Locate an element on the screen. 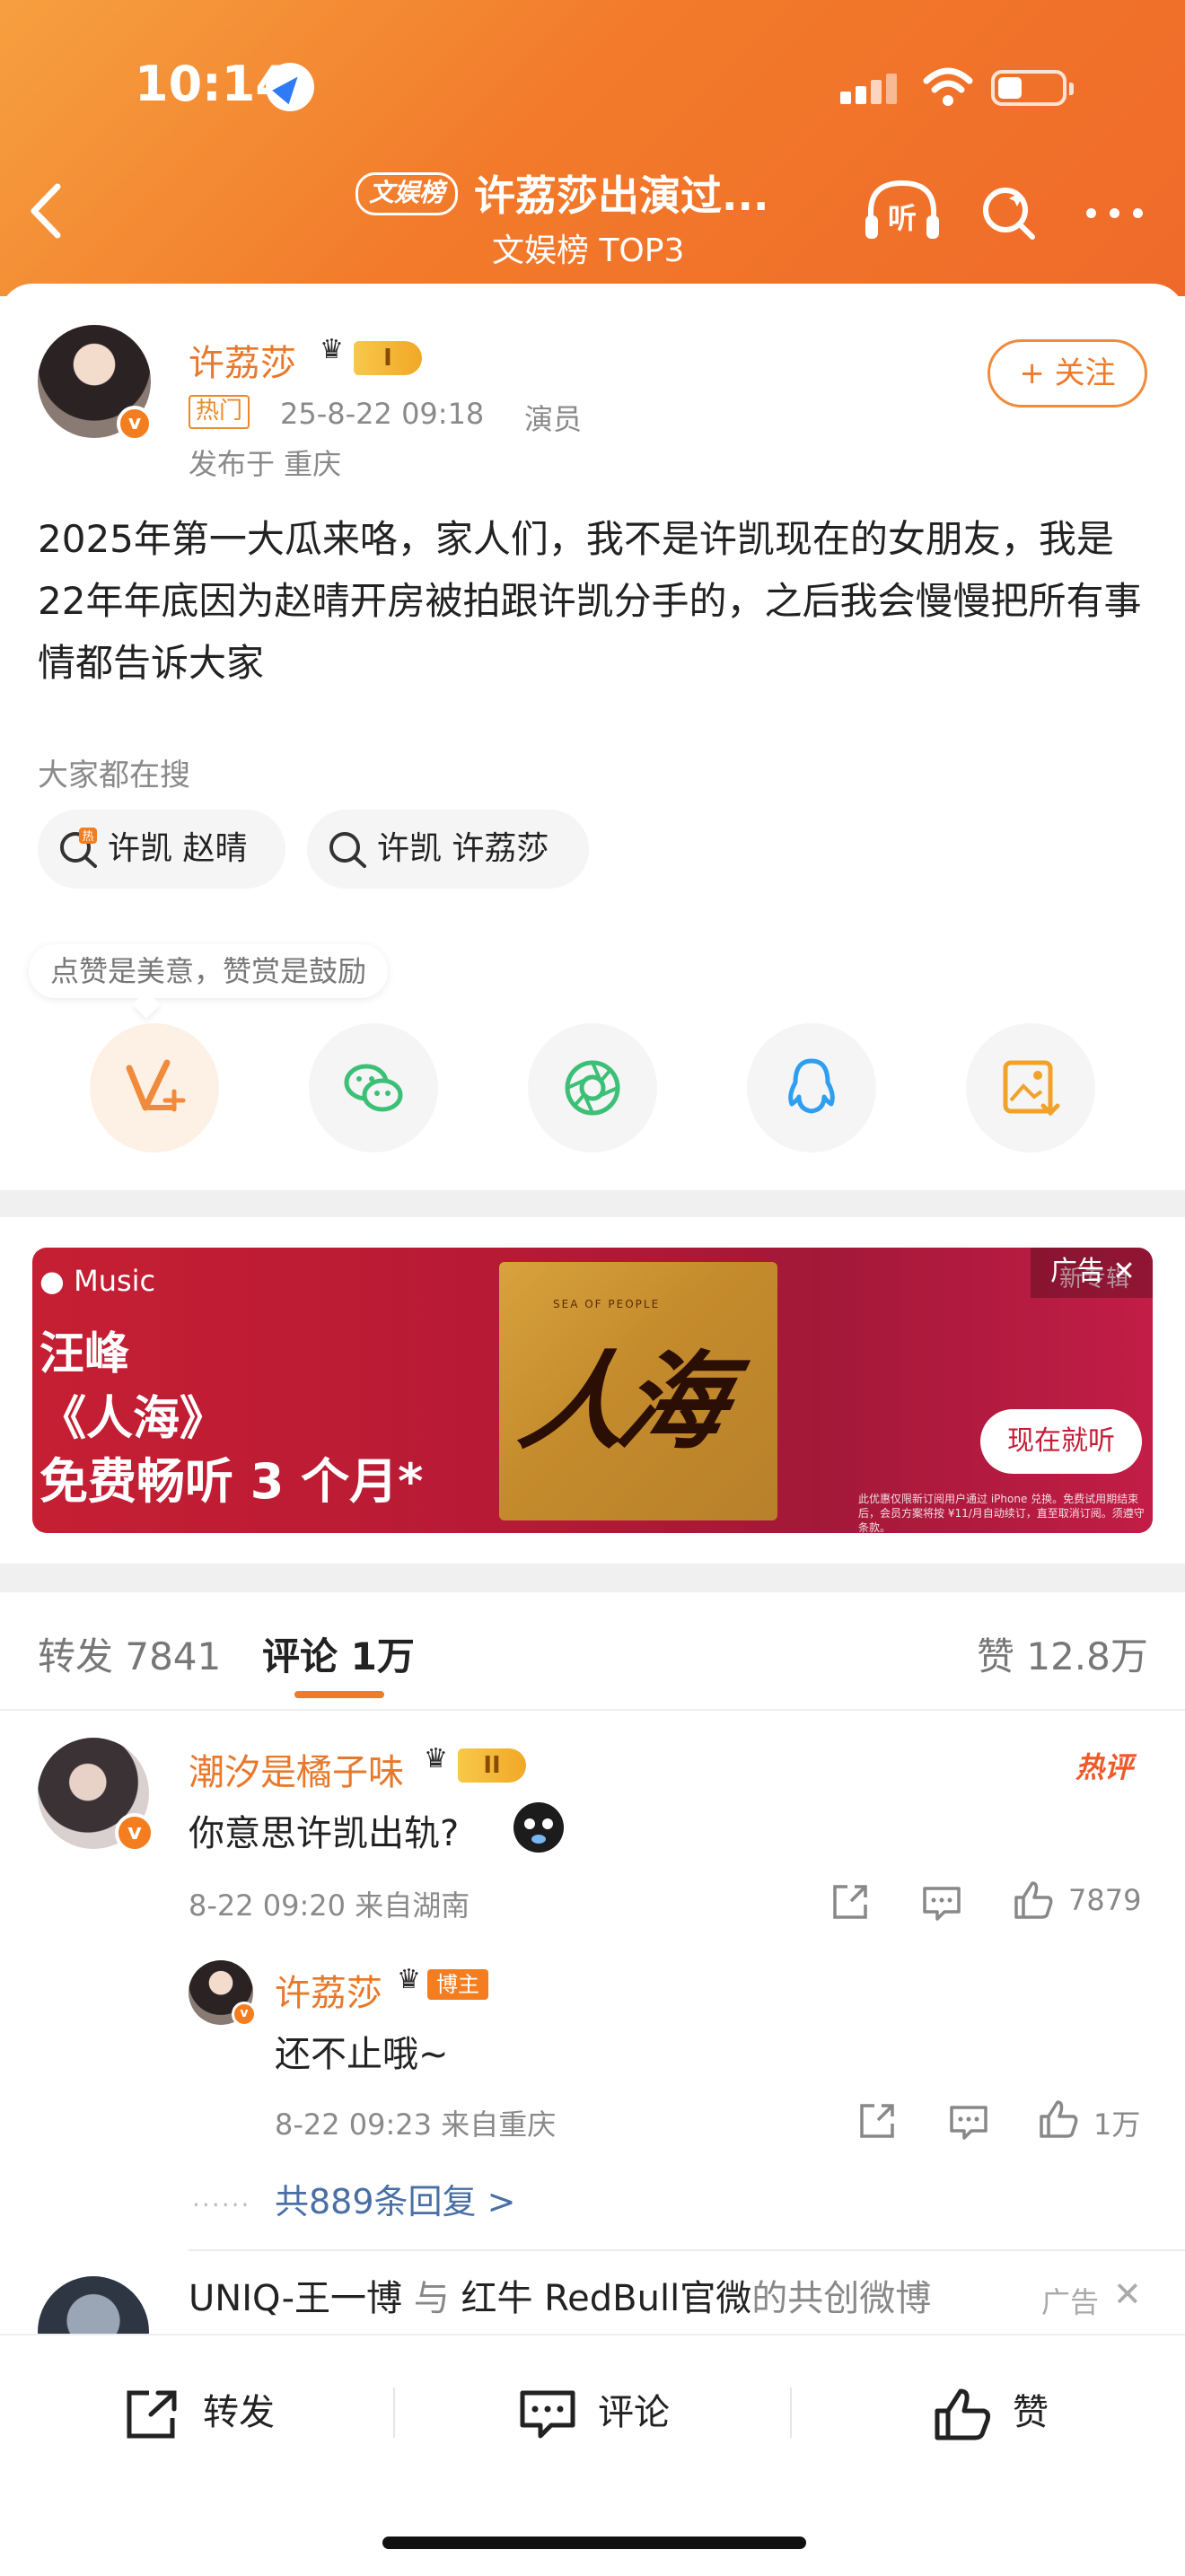 The height and width of the screenshot is (2576, 1185). reward-tip-bubble: 点赞是美意，赞赏是鼓励 is located at coordinates (209, 971).